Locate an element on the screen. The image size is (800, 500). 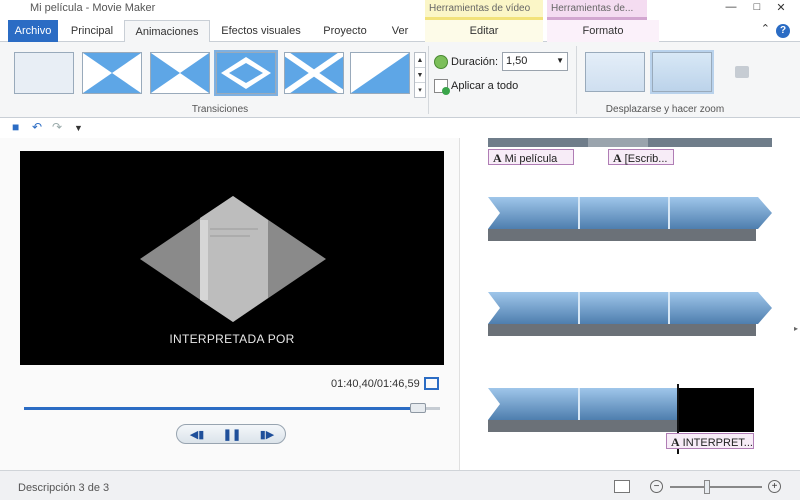
transition-thumb-cross is located at coordinates (314, 73).